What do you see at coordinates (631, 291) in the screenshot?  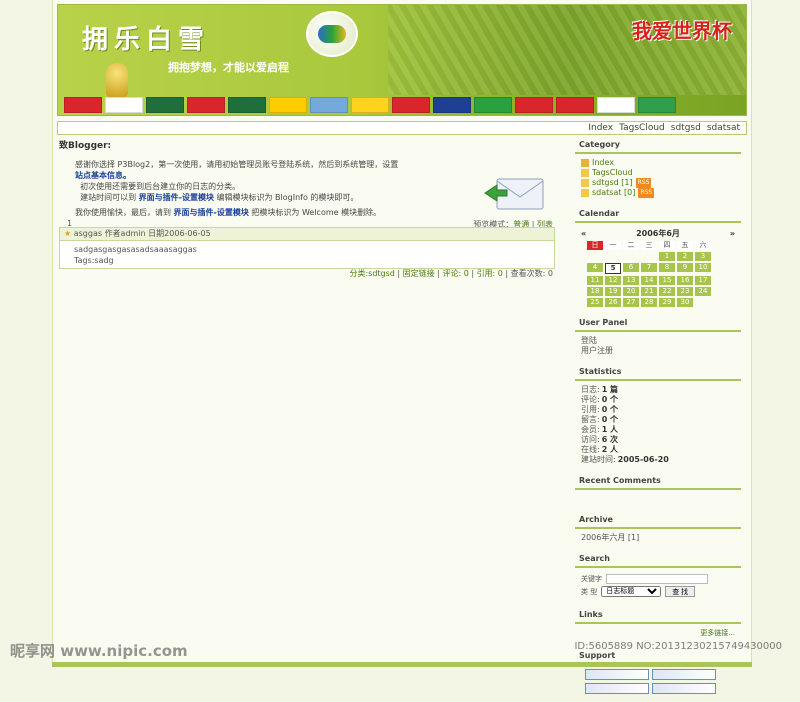 I see `calendar-day: 20` at bounding box center [631, 291].